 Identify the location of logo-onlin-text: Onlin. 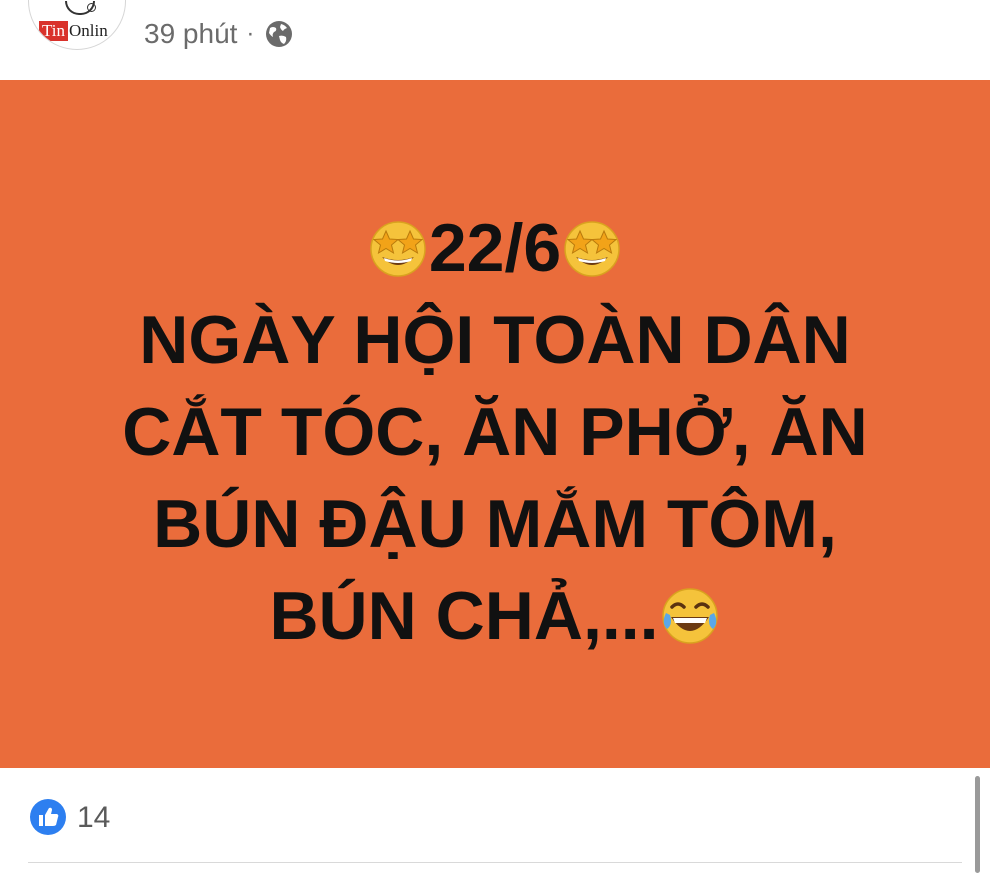
(88, 30).